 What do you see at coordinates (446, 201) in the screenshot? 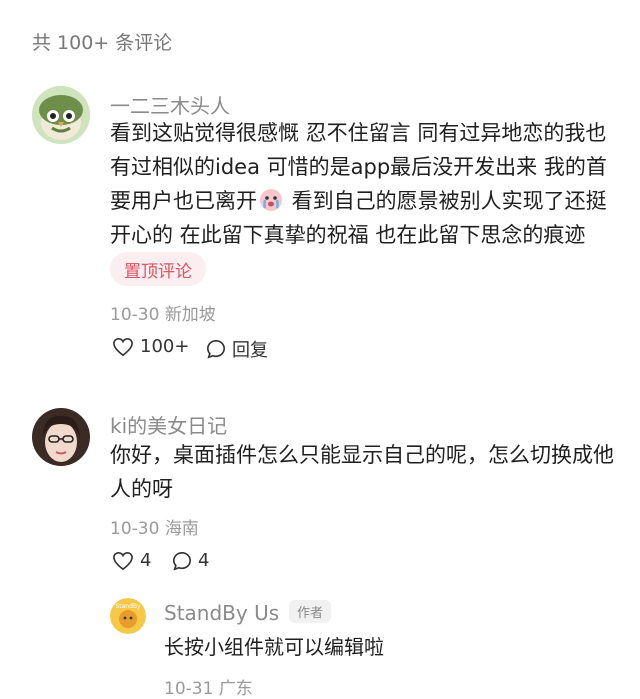
I see `comment-line-segment: 看到自己的愿景被别人实现了还挺` at bounding box center [446, 201].